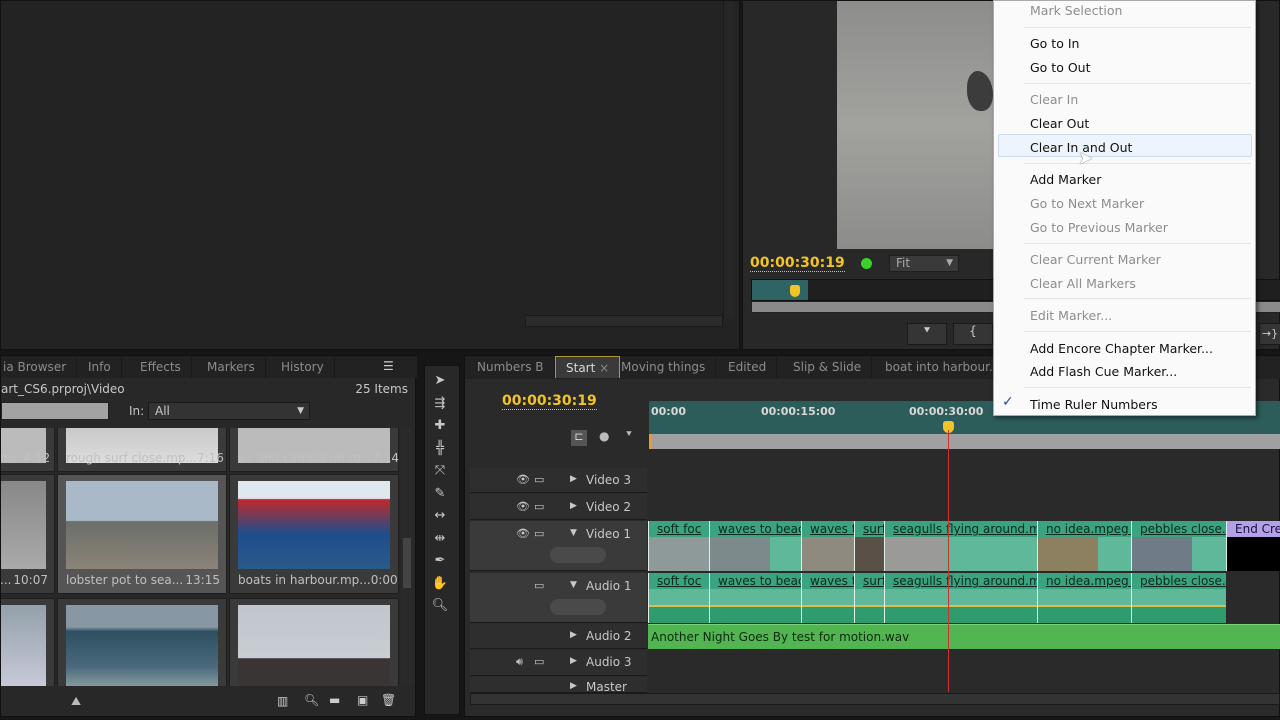  Describe the element at coordinates (388, 700) in the screenshot. I see `trash-icon: 🗑︎` at that location.